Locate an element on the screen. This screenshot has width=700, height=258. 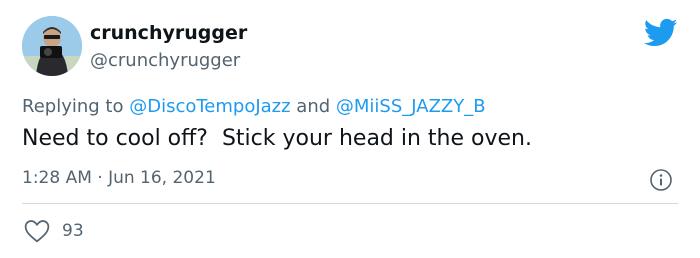
info-icon is located at coordinates (661, 180).